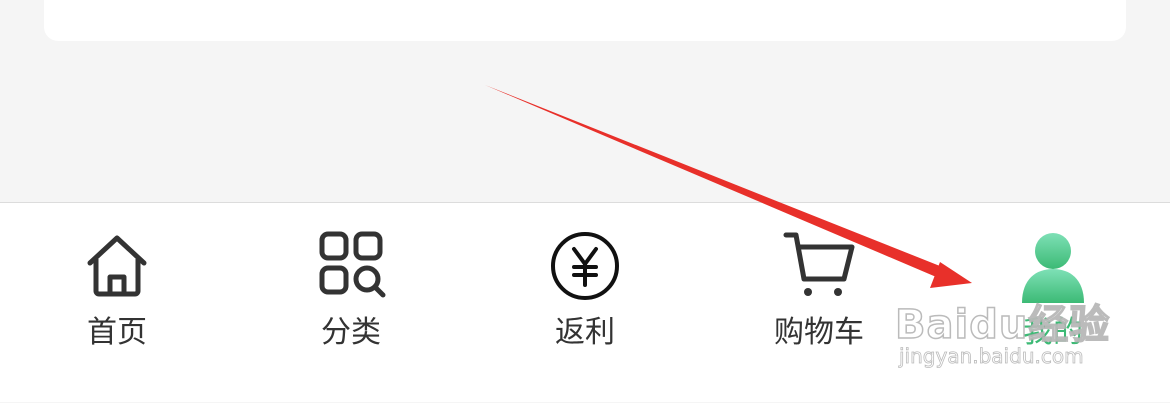 The image size is (1170, 403). What do you see at coordinates (117, 332) in the screenshot?
I see `tab-home-label: 首页` at bounding box center [117, 332].